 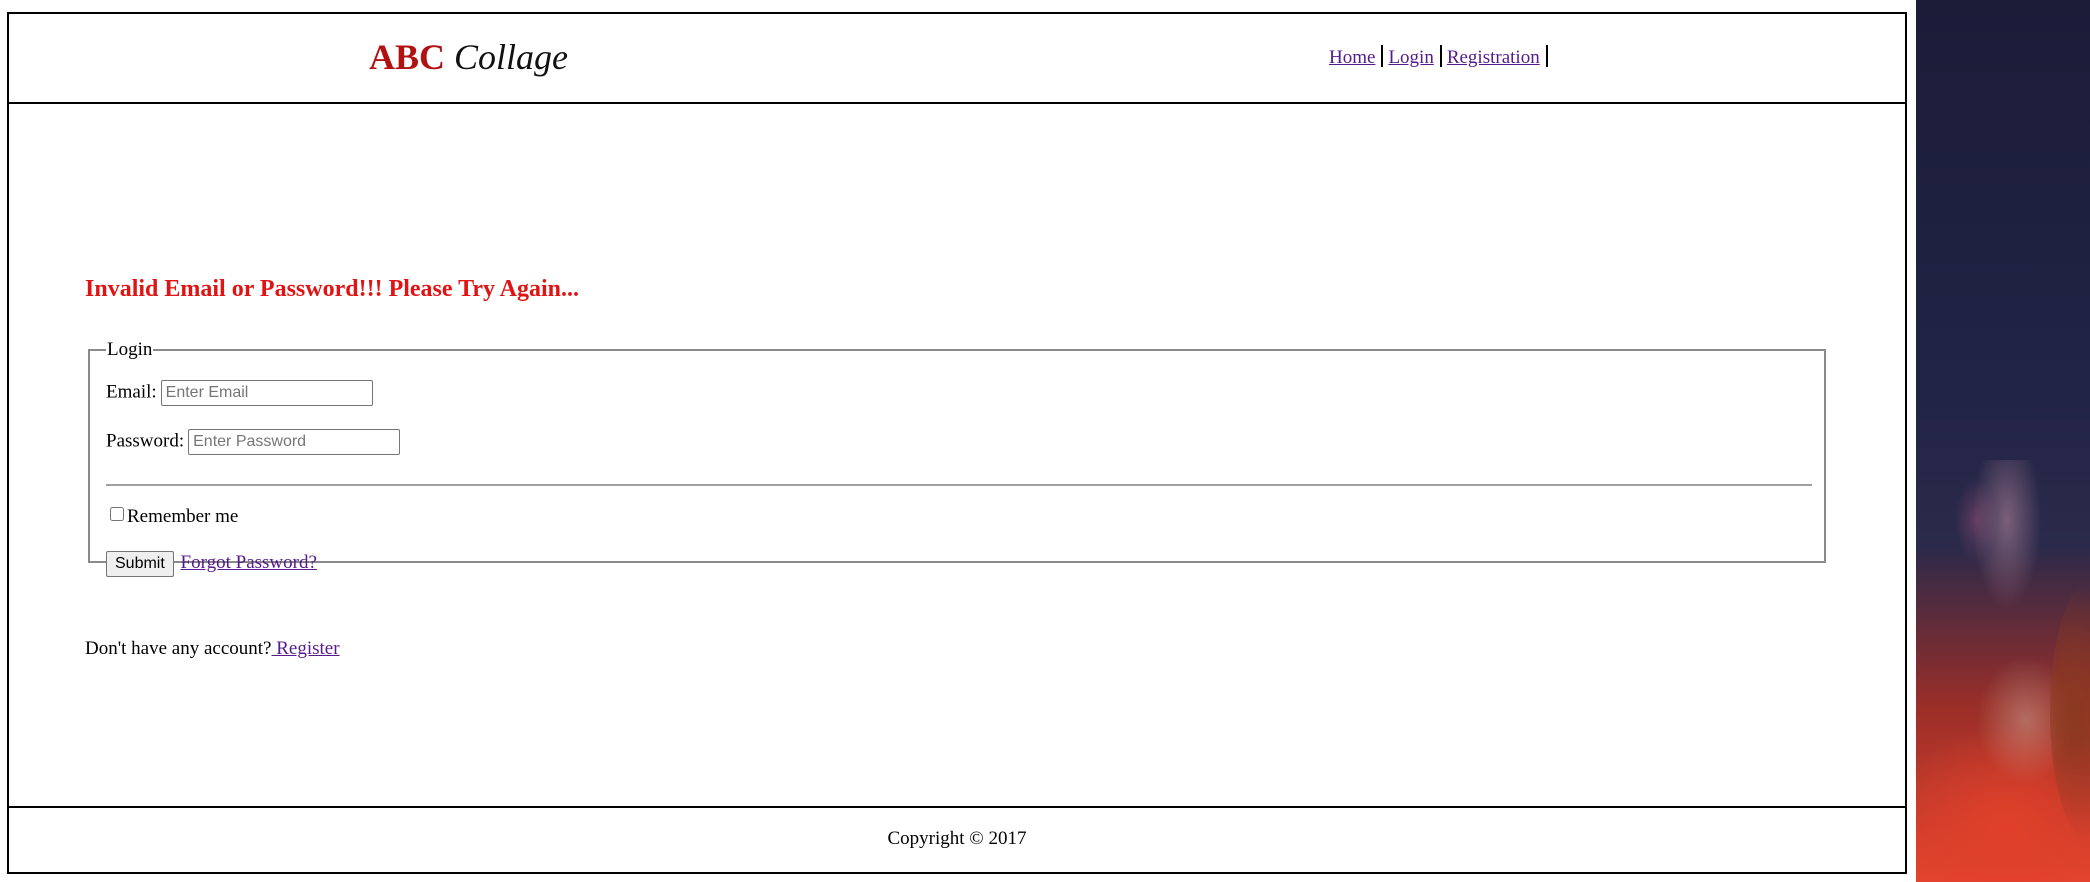 I want to click on logo-name: Collage, so click(x=511, y=57).